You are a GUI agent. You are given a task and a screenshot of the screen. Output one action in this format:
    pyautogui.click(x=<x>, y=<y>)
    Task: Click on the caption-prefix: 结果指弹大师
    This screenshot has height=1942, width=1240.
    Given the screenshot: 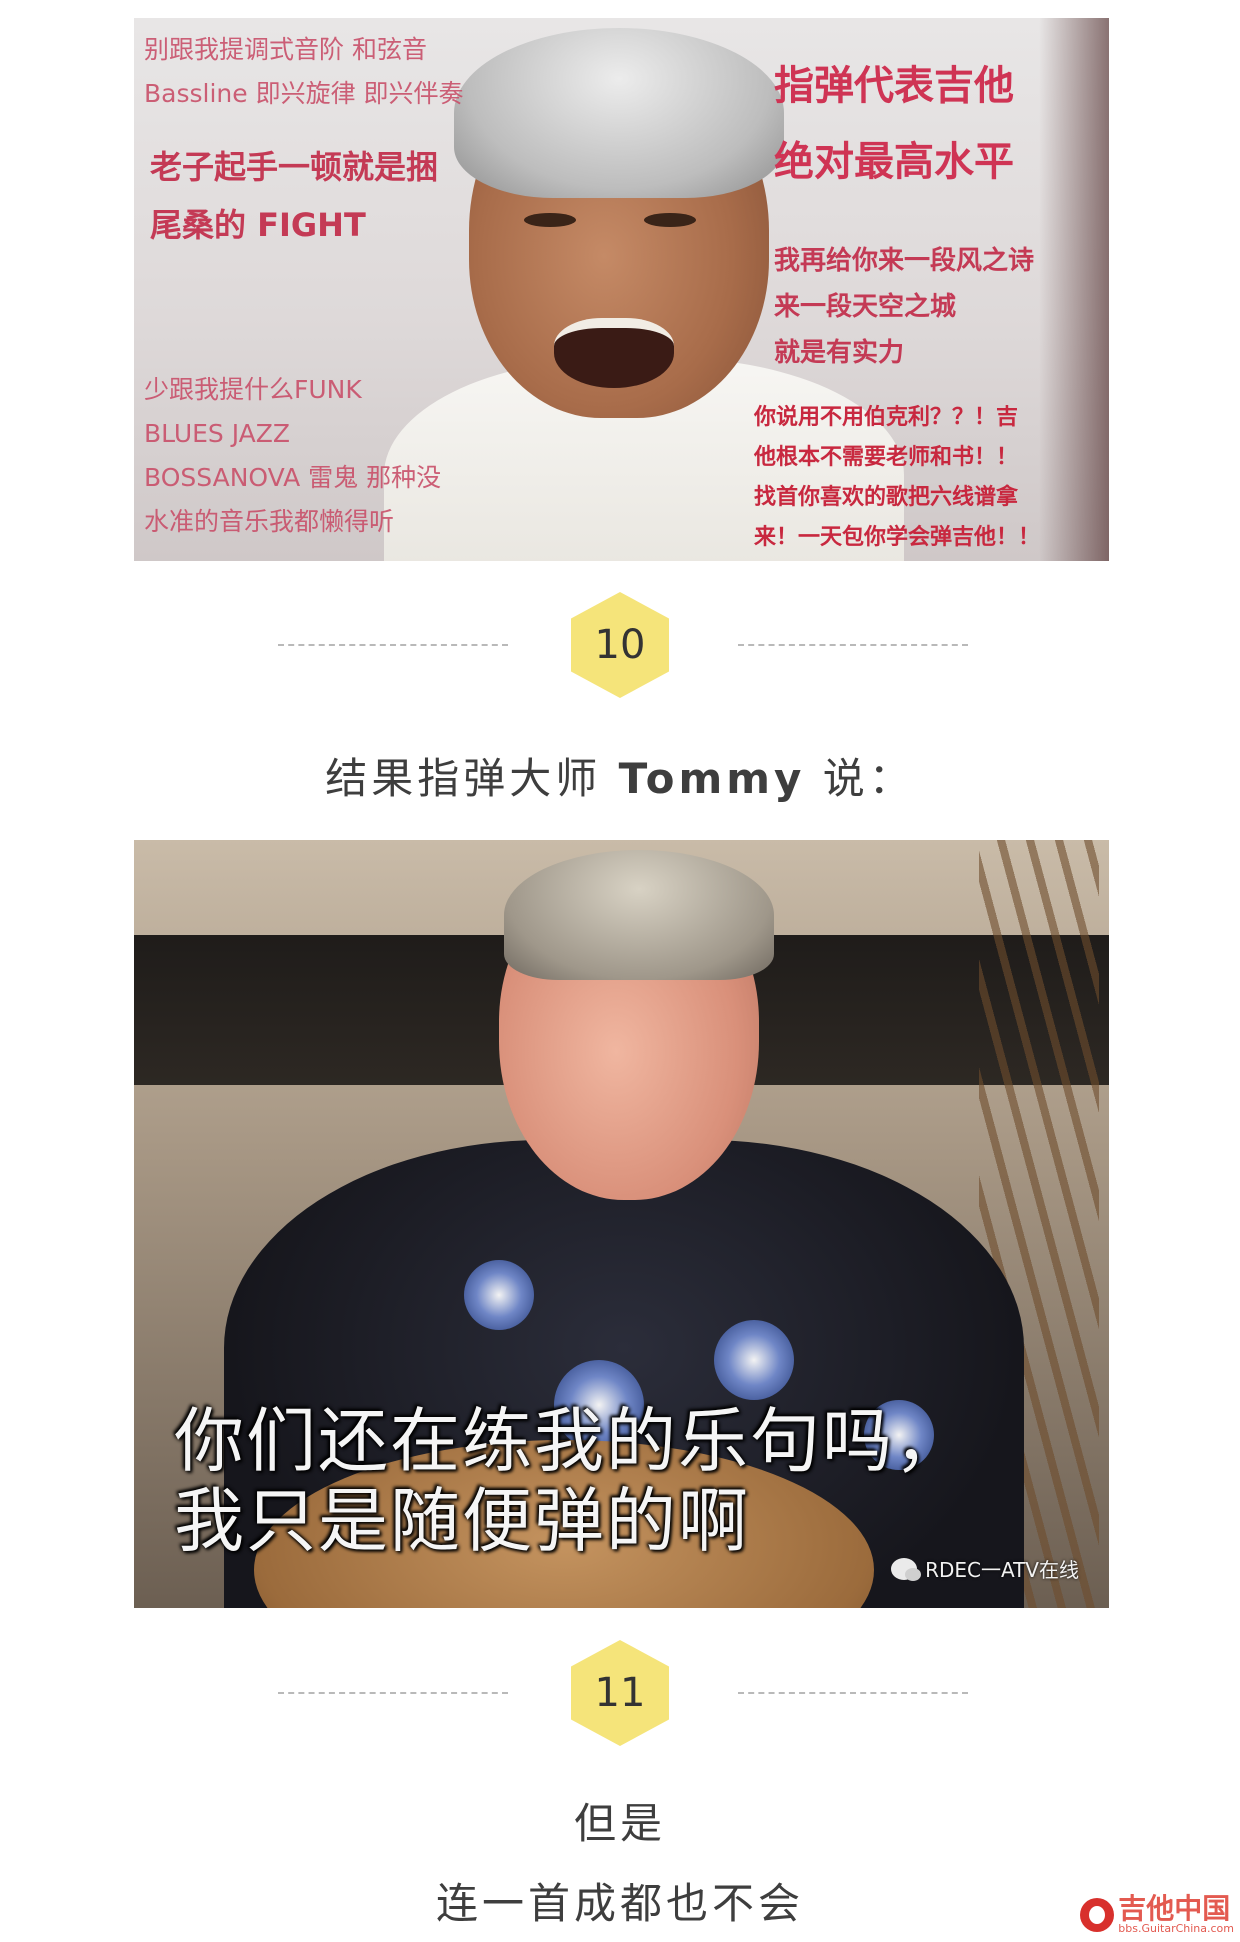 What is the action you would take?
    pyautogui.click(x=472, y=778)
    